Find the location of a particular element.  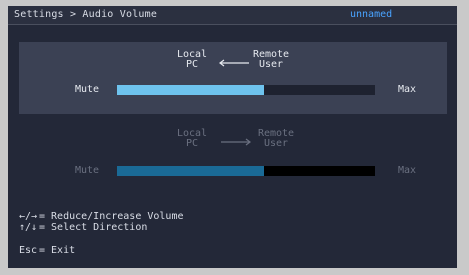

help-exit: Esc = Exit is located at coordinates (47, 251).